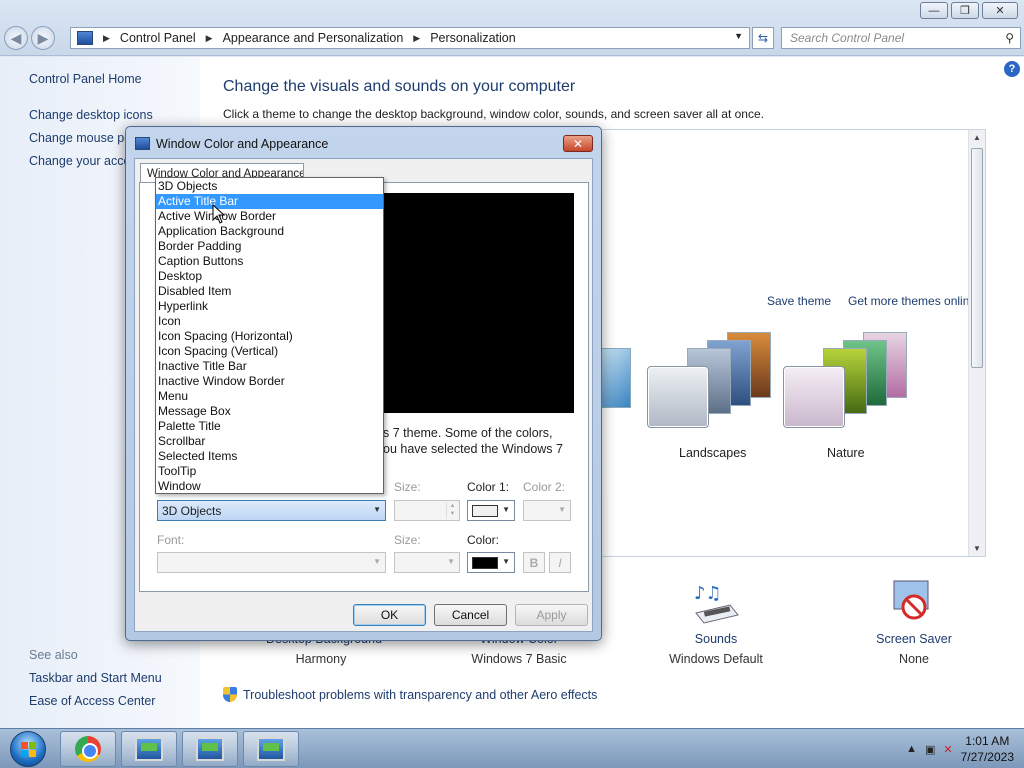  I want to click on dropdown-option: Selected Items, so click(269, 456).